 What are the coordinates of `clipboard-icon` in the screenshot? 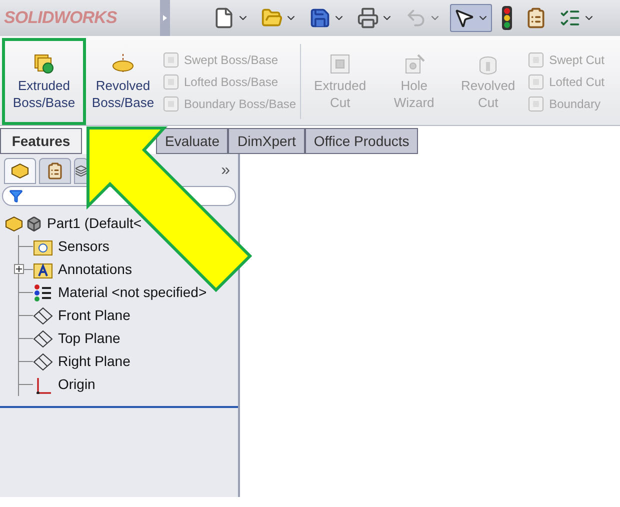 It's located at (536, 18).